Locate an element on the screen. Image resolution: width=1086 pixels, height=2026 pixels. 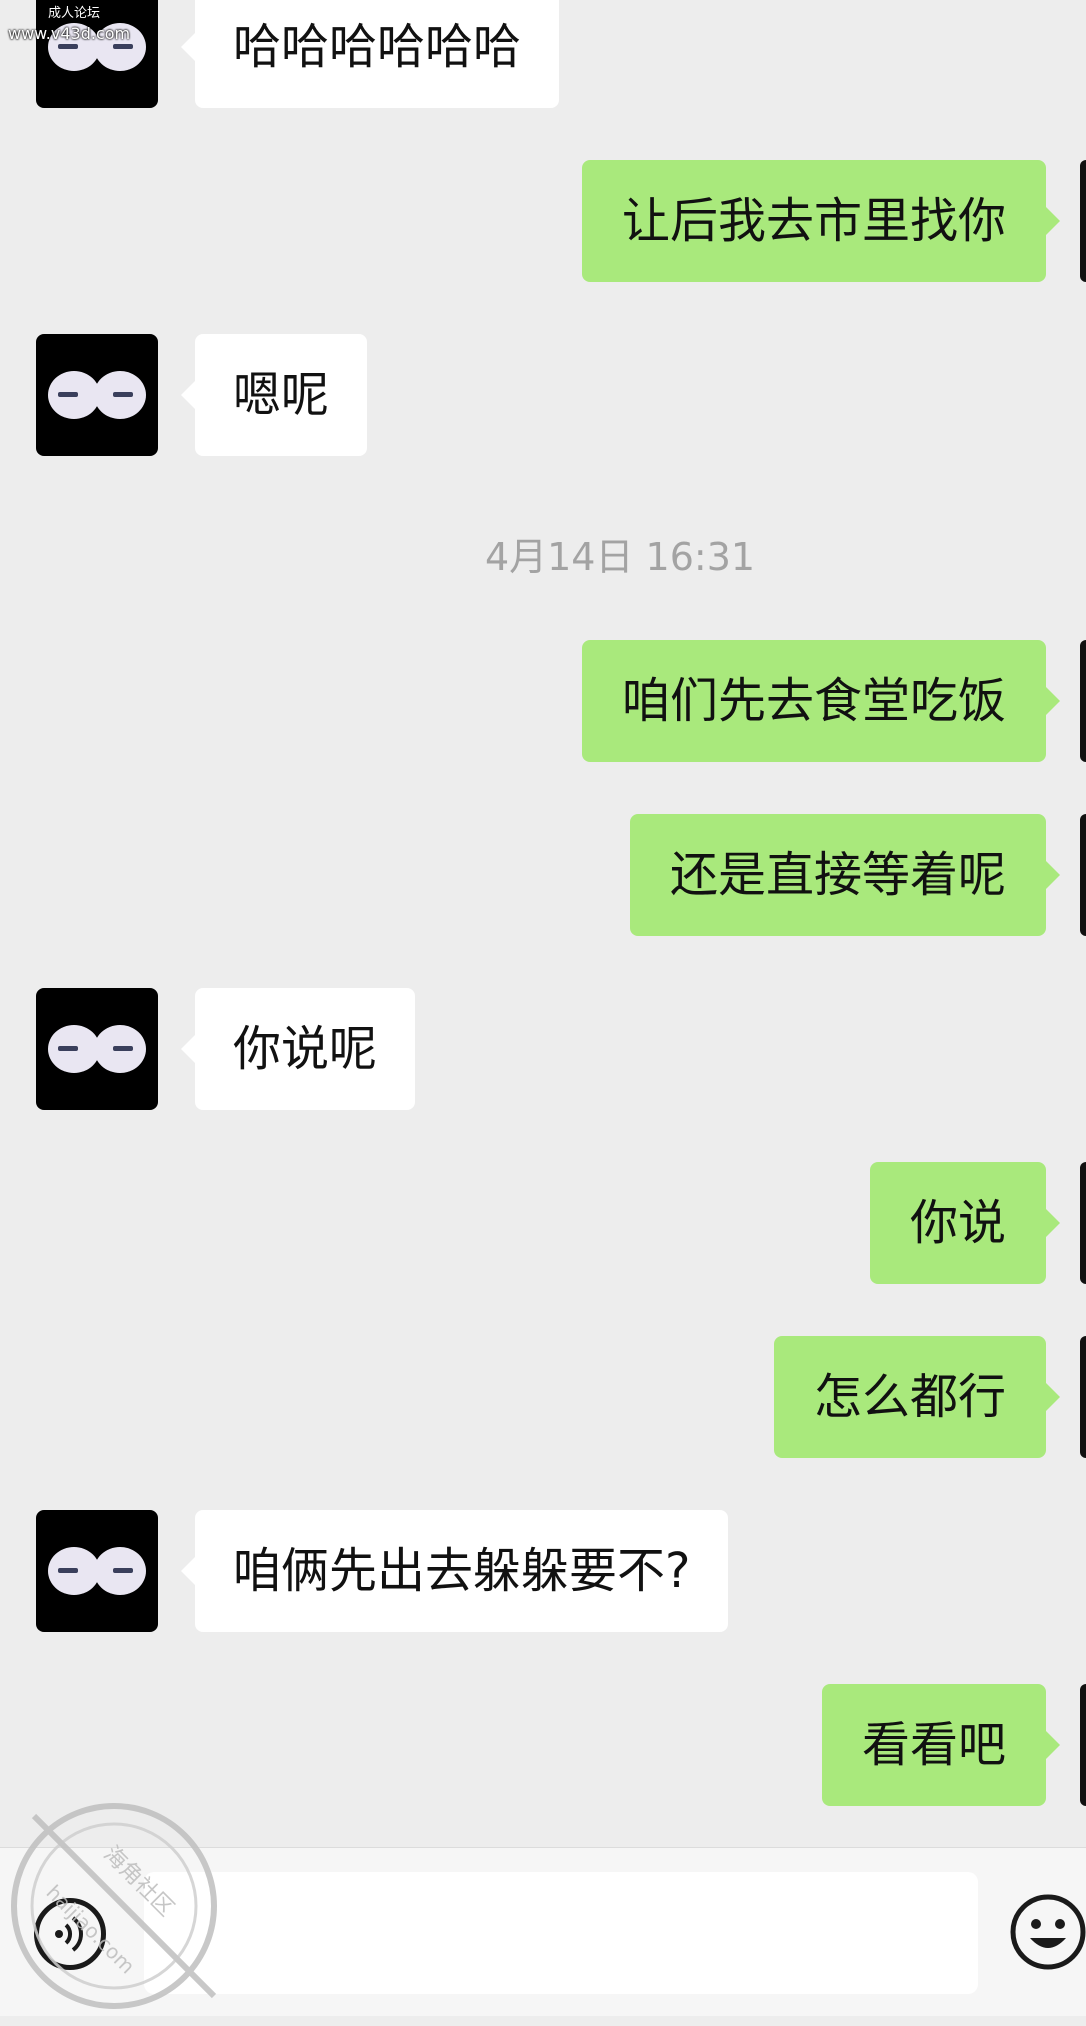
watermark: 成人论坛 www.v43d.com is located at coordinates (69, 24).